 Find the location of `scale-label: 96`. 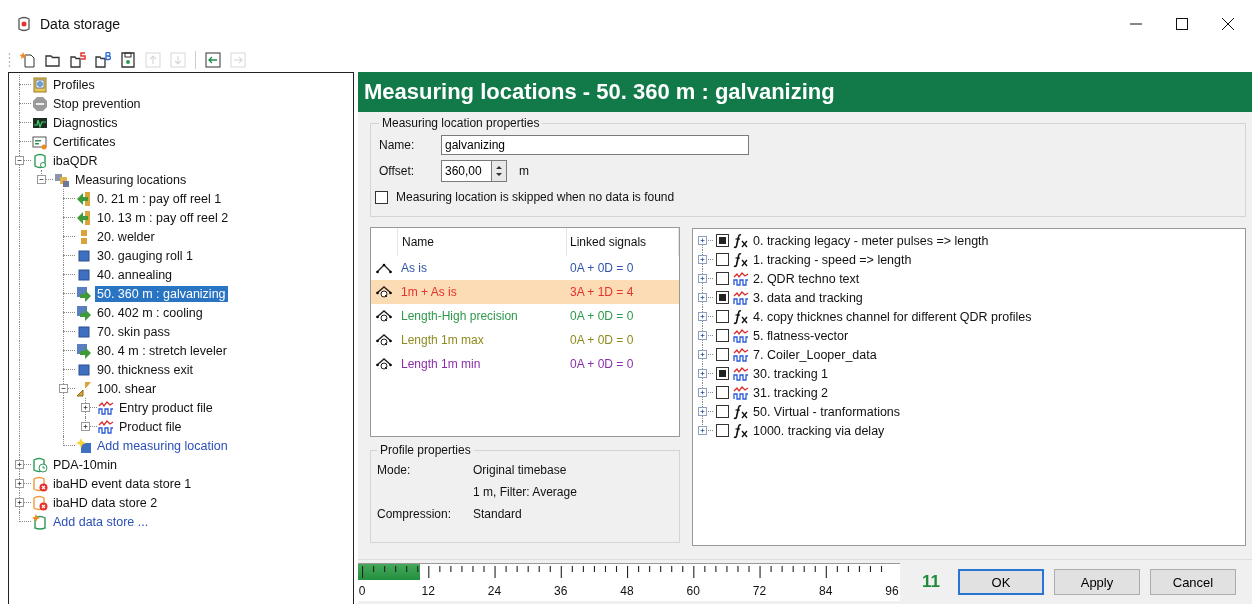

scale-label: 96 is located at coordinates (892, 591).